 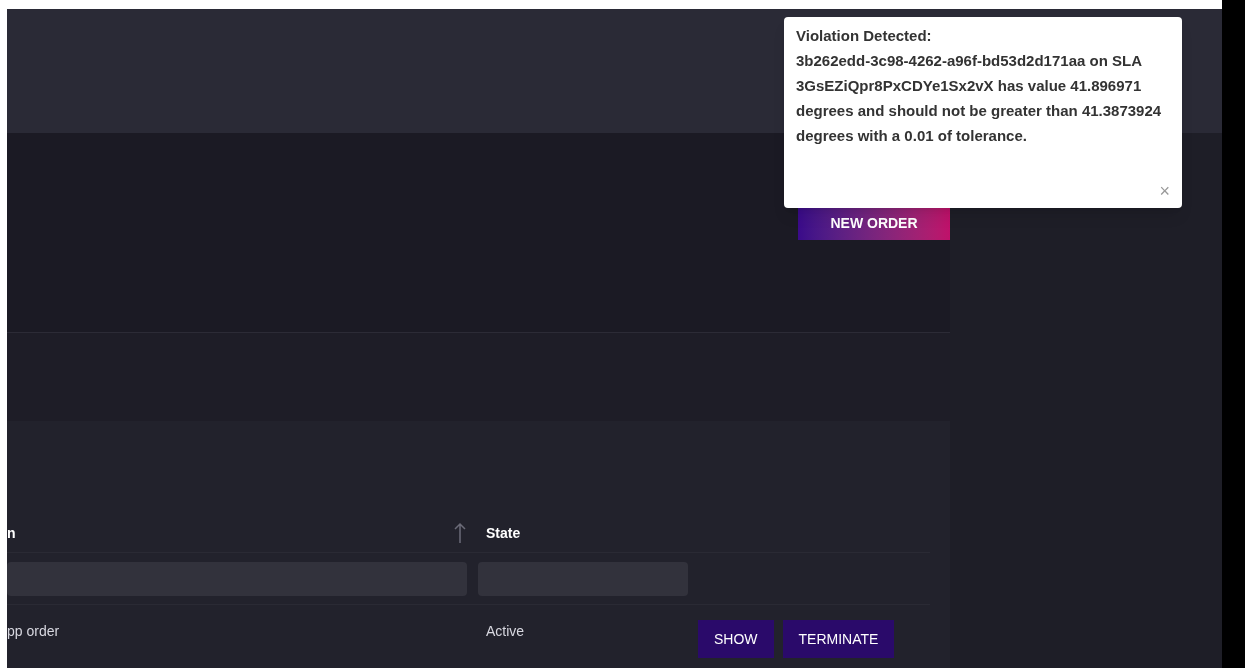 I want to click on table-cell: pp order, so click(x=33, y=631).